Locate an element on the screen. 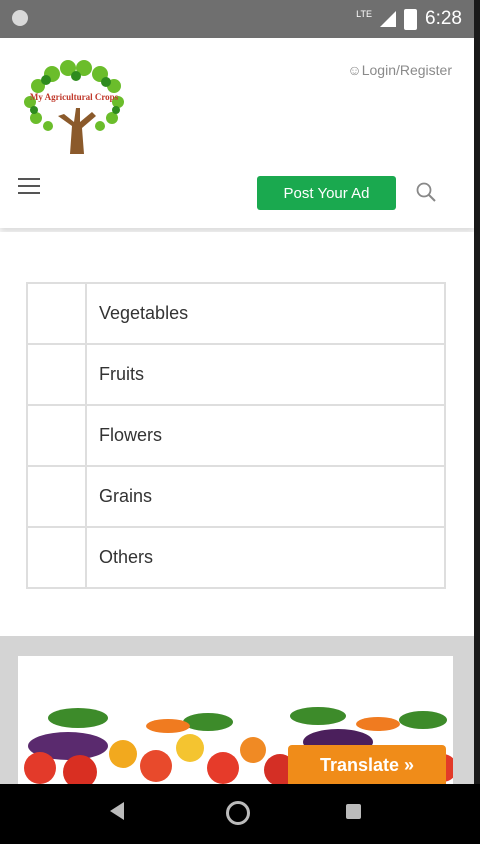  category-row: Grains is located at coordinates (236, 496).